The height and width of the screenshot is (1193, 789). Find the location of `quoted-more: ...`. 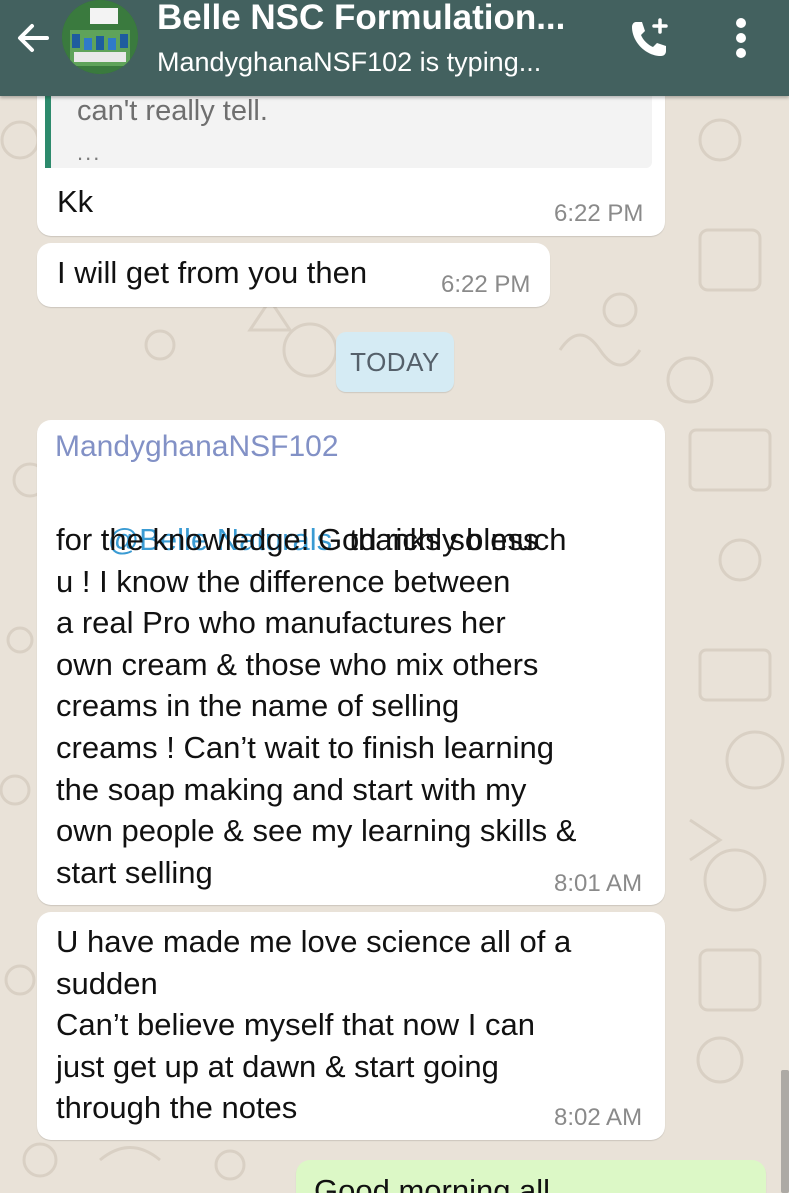

quoted-more: ... is located at coordinates (89, 152).